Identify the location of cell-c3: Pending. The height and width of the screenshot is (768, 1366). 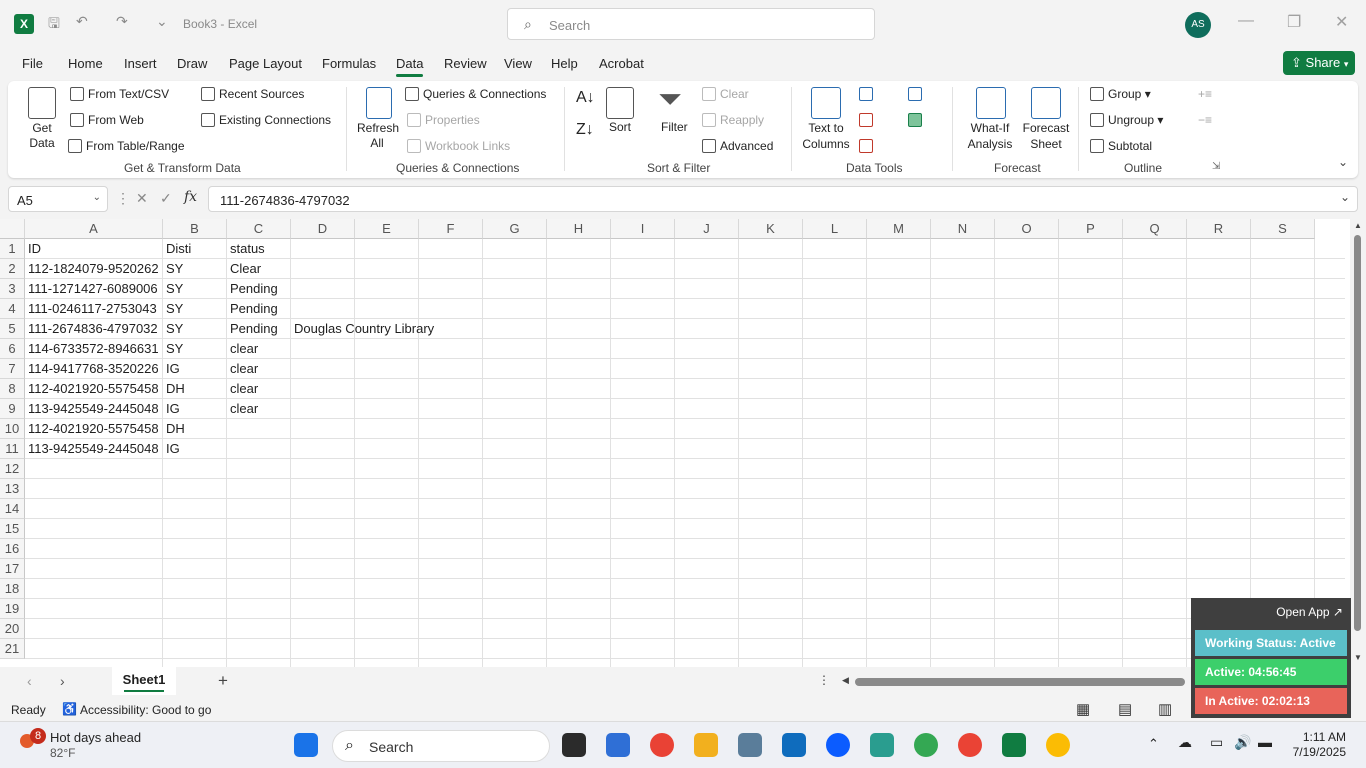
(252, 289).